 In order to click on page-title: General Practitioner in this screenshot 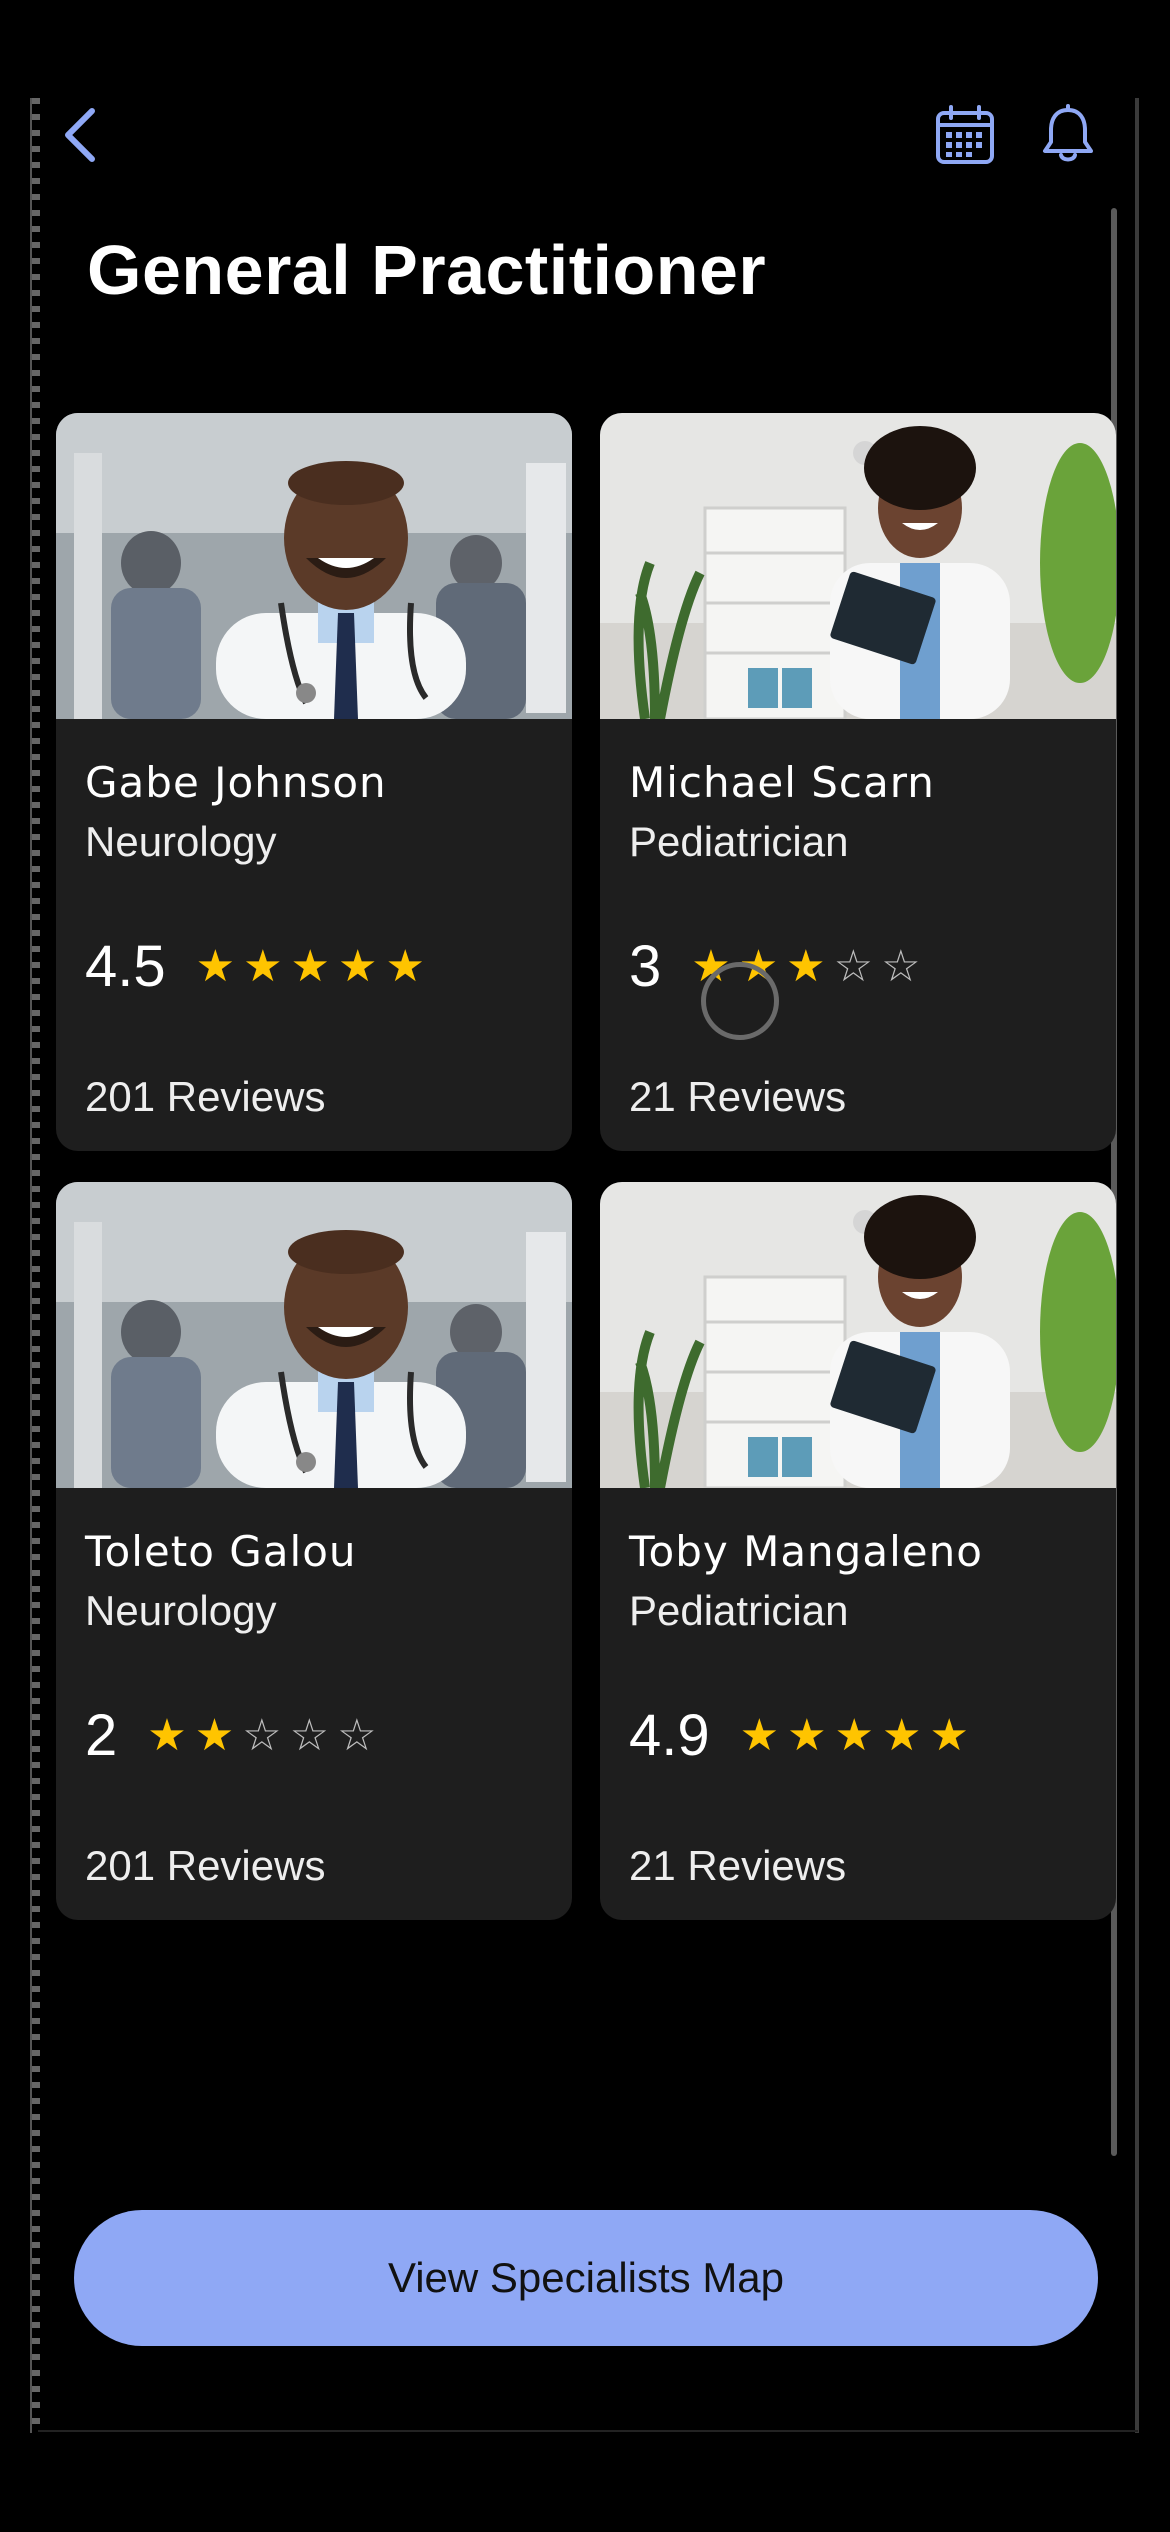, I will do `click(427, 270)`.